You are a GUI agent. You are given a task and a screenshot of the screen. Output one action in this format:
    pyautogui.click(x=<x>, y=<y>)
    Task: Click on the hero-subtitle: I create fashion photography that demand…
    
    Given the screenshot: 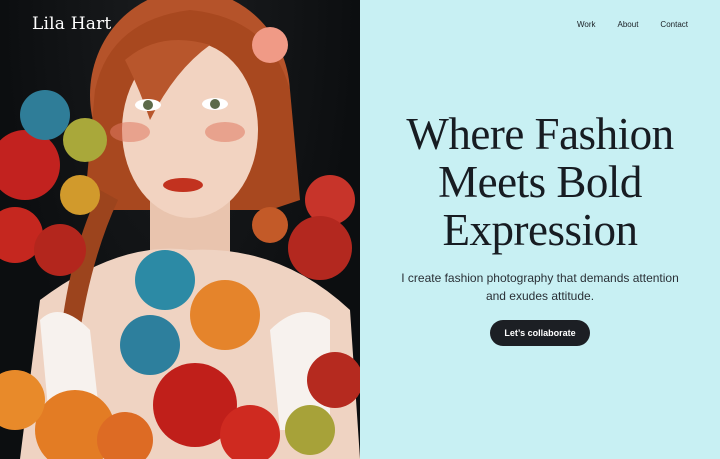 What is the action you would take?
    pyautogui.click(x=540, y=287)
    